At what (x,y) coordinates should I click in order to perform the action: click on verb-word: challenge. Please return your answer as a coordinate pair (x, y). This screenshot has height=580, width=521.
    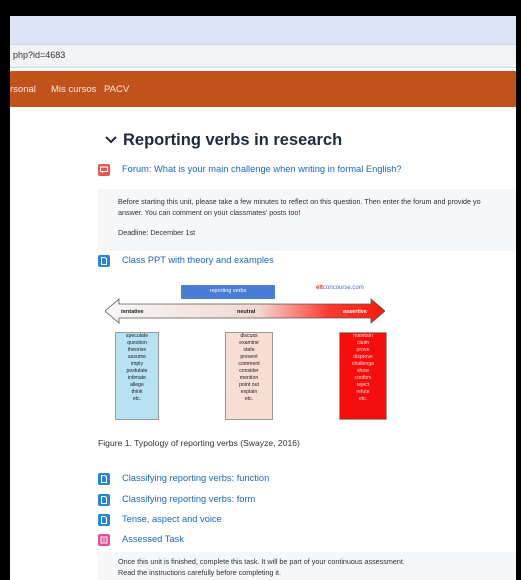
    Looking at the image, I should click on (363, 364).